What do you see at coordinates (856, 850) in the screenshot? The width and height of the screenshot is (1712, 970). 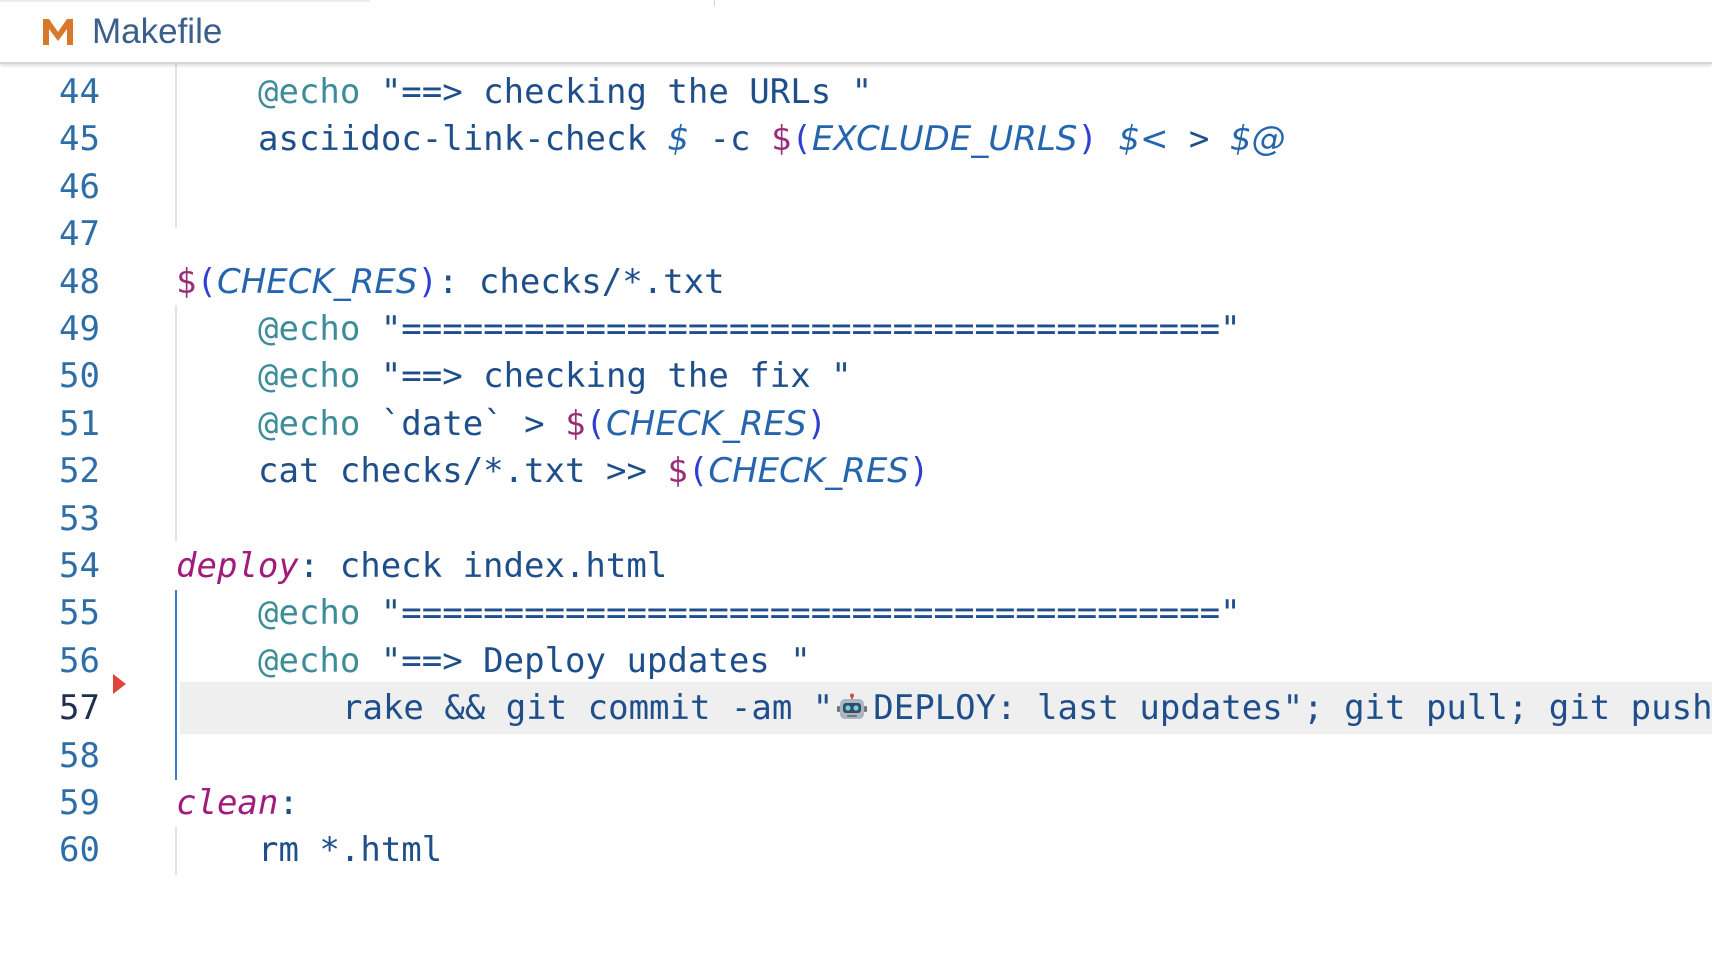 I see `code-line: 60 rm *.html` at bounding box center [856, 850].